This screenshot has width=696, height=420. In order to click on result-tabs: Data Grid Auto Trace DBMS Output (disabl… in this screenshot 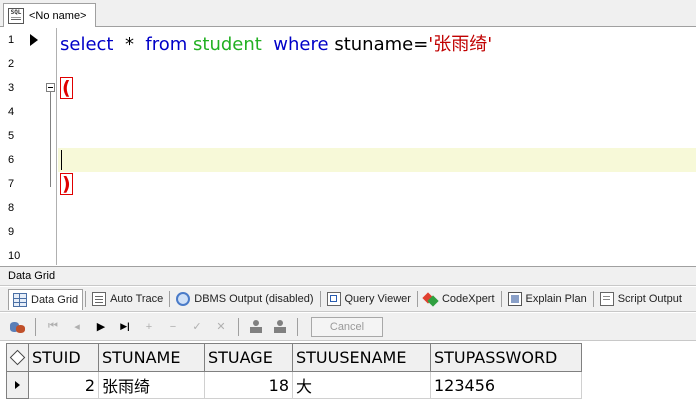, I will do `click(348, 299)`.